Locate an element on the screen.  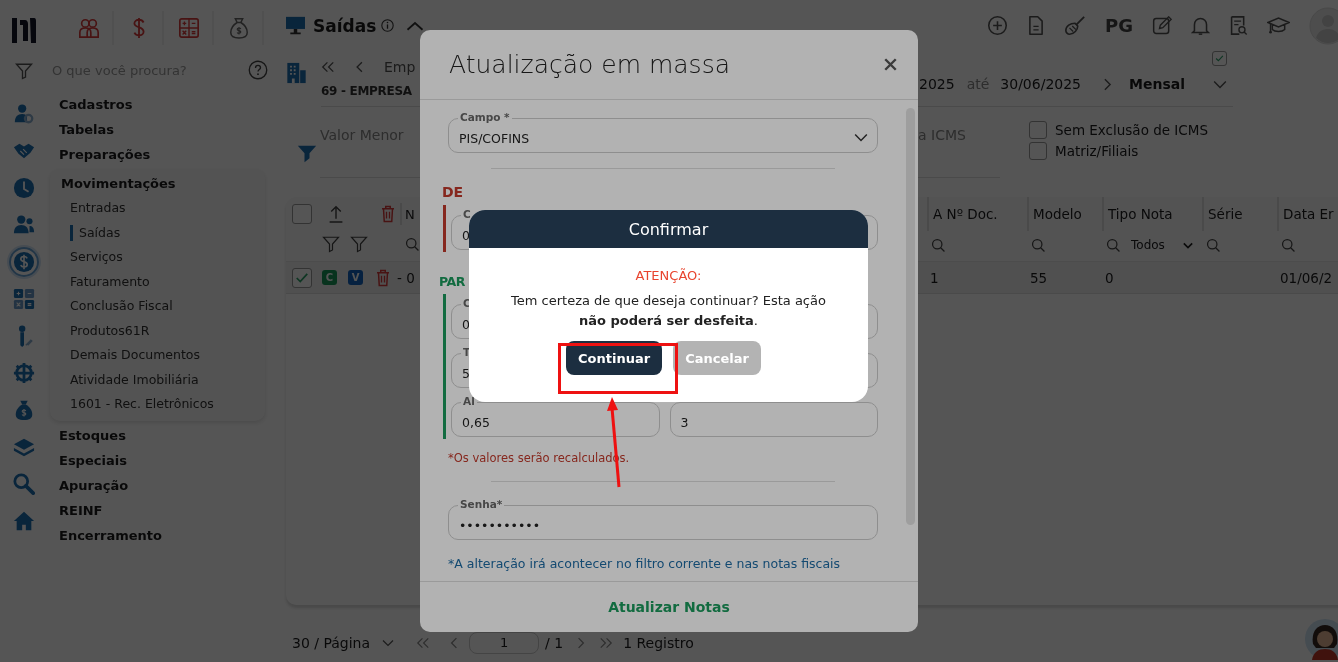
status-badge: C is located at coordinates (329, 277).